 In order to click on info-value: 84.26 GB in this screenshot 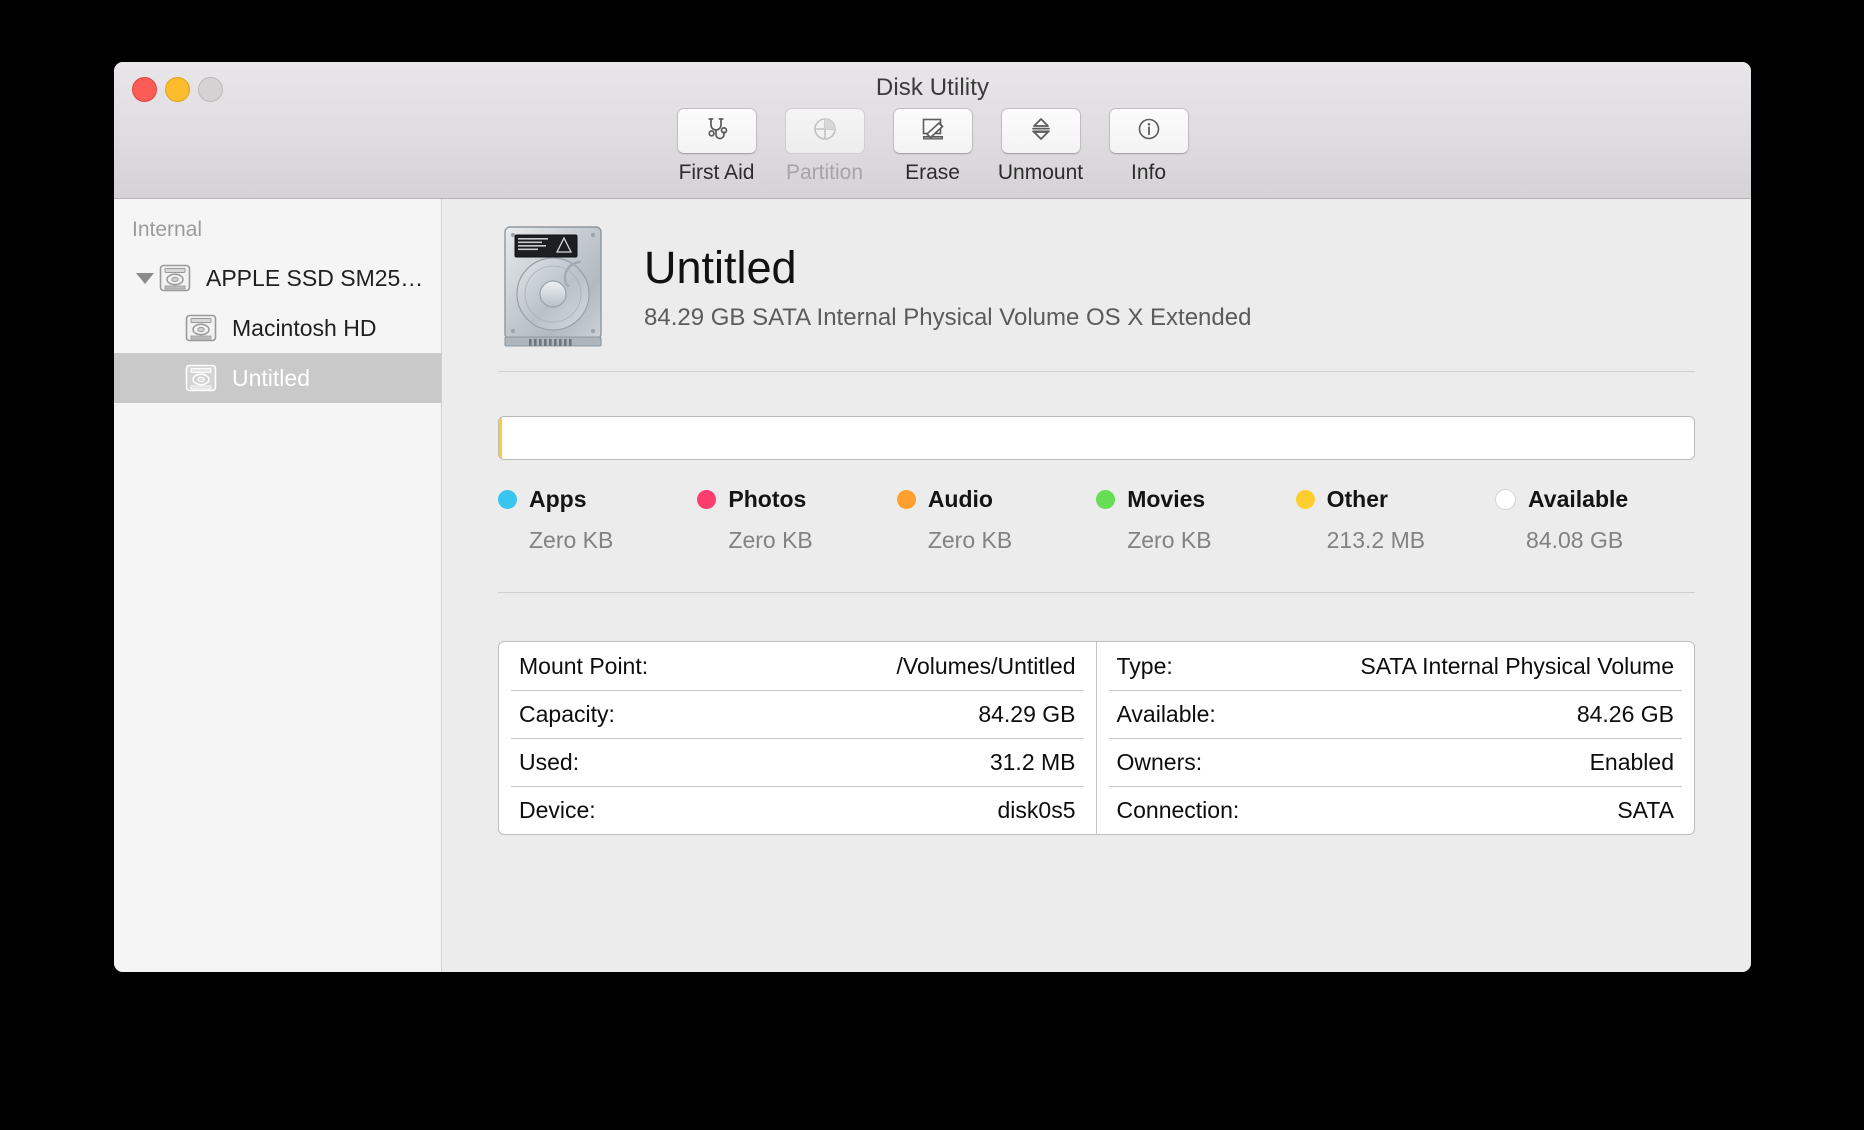, I will do `click(1625, 713)`.